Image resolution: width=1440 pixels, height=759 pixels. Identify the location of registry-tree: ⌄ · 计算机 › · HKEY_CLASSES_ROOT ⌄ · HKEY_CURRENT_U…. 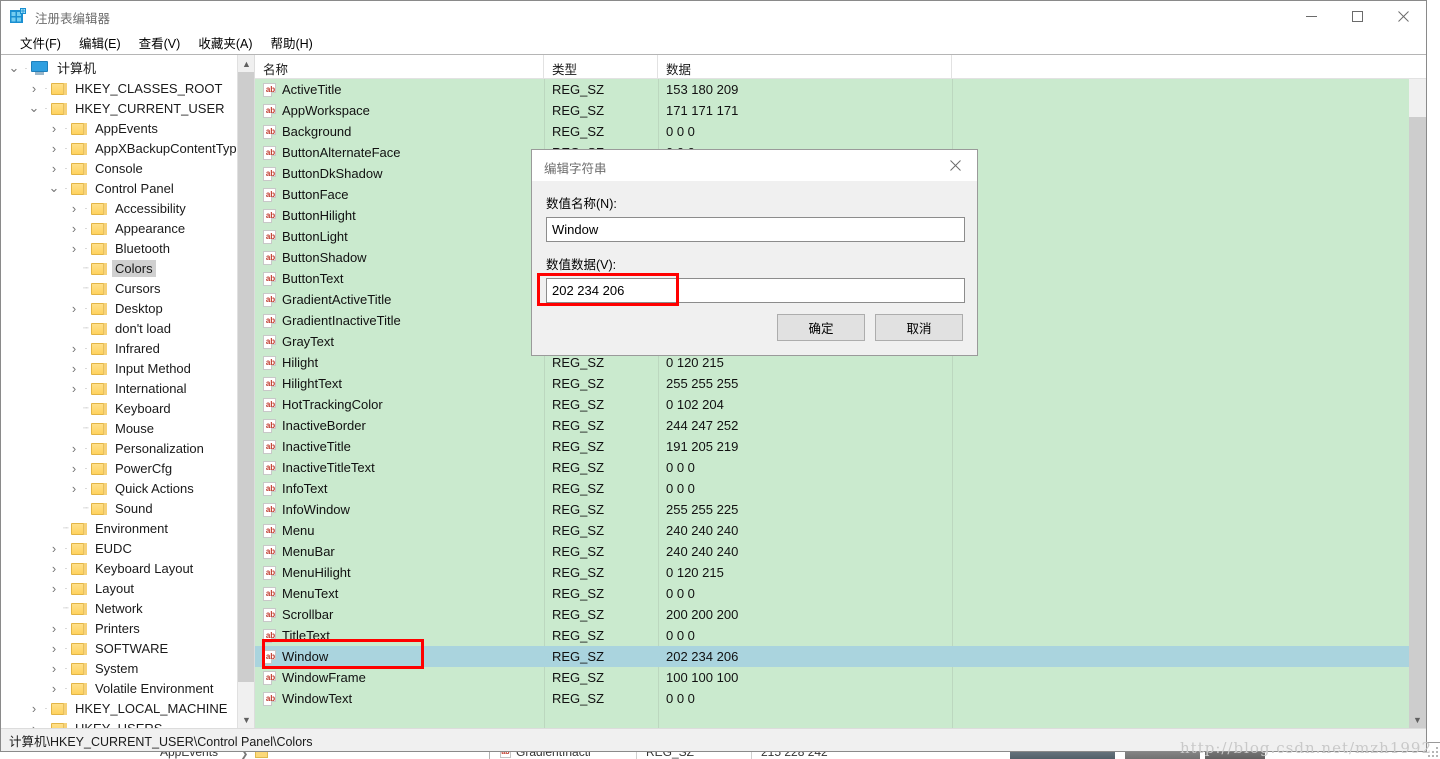
(119, 391).